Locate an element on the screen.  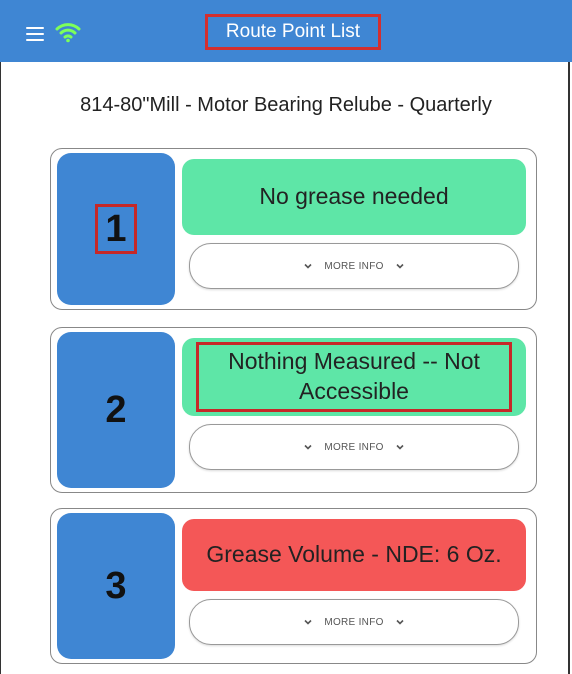
top-bar: Route Point List is located at coordinates (286, 31).